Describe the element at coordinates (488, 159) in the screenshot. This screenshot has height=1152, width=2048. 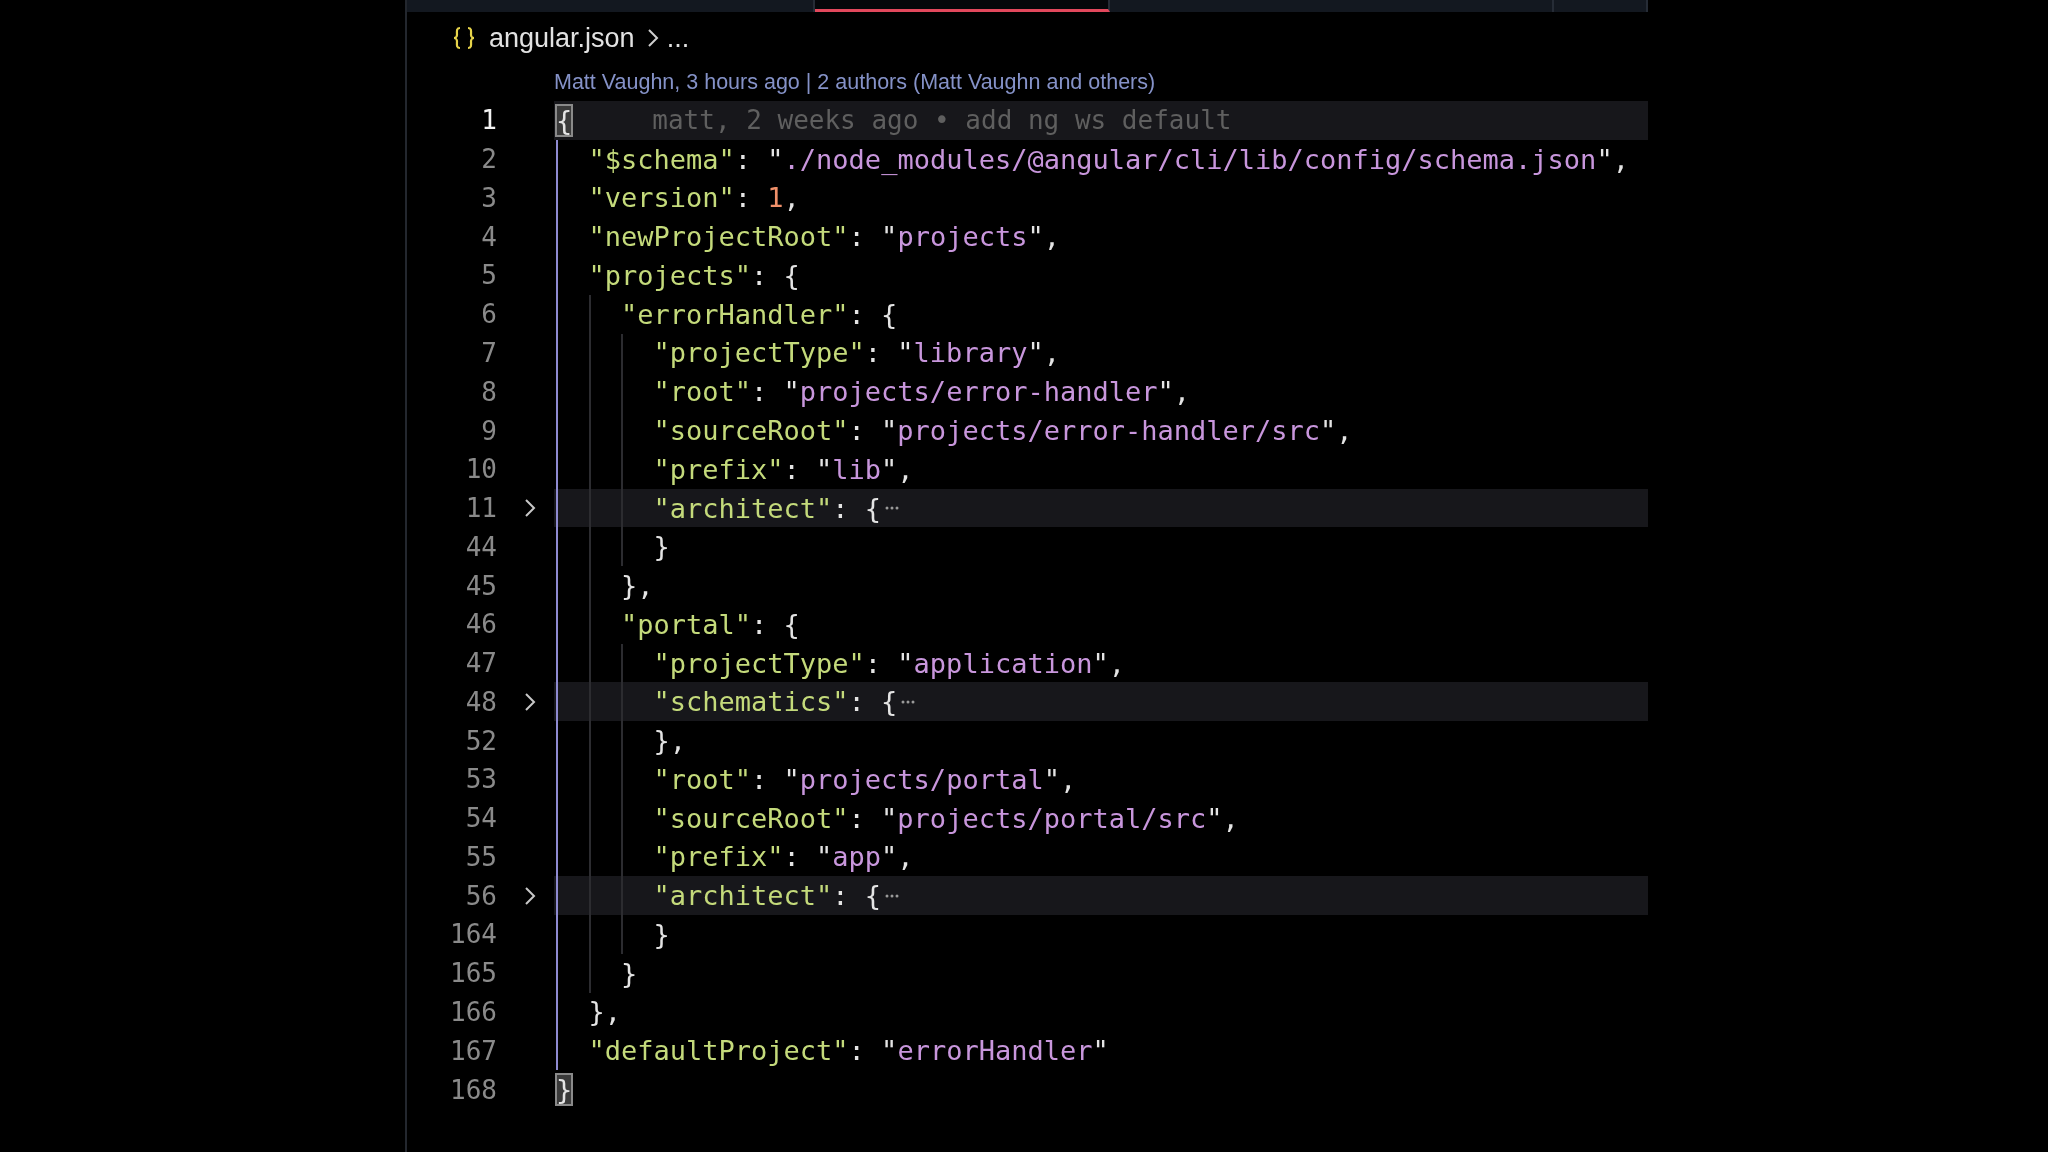
I see `line-number: 2` at that location.